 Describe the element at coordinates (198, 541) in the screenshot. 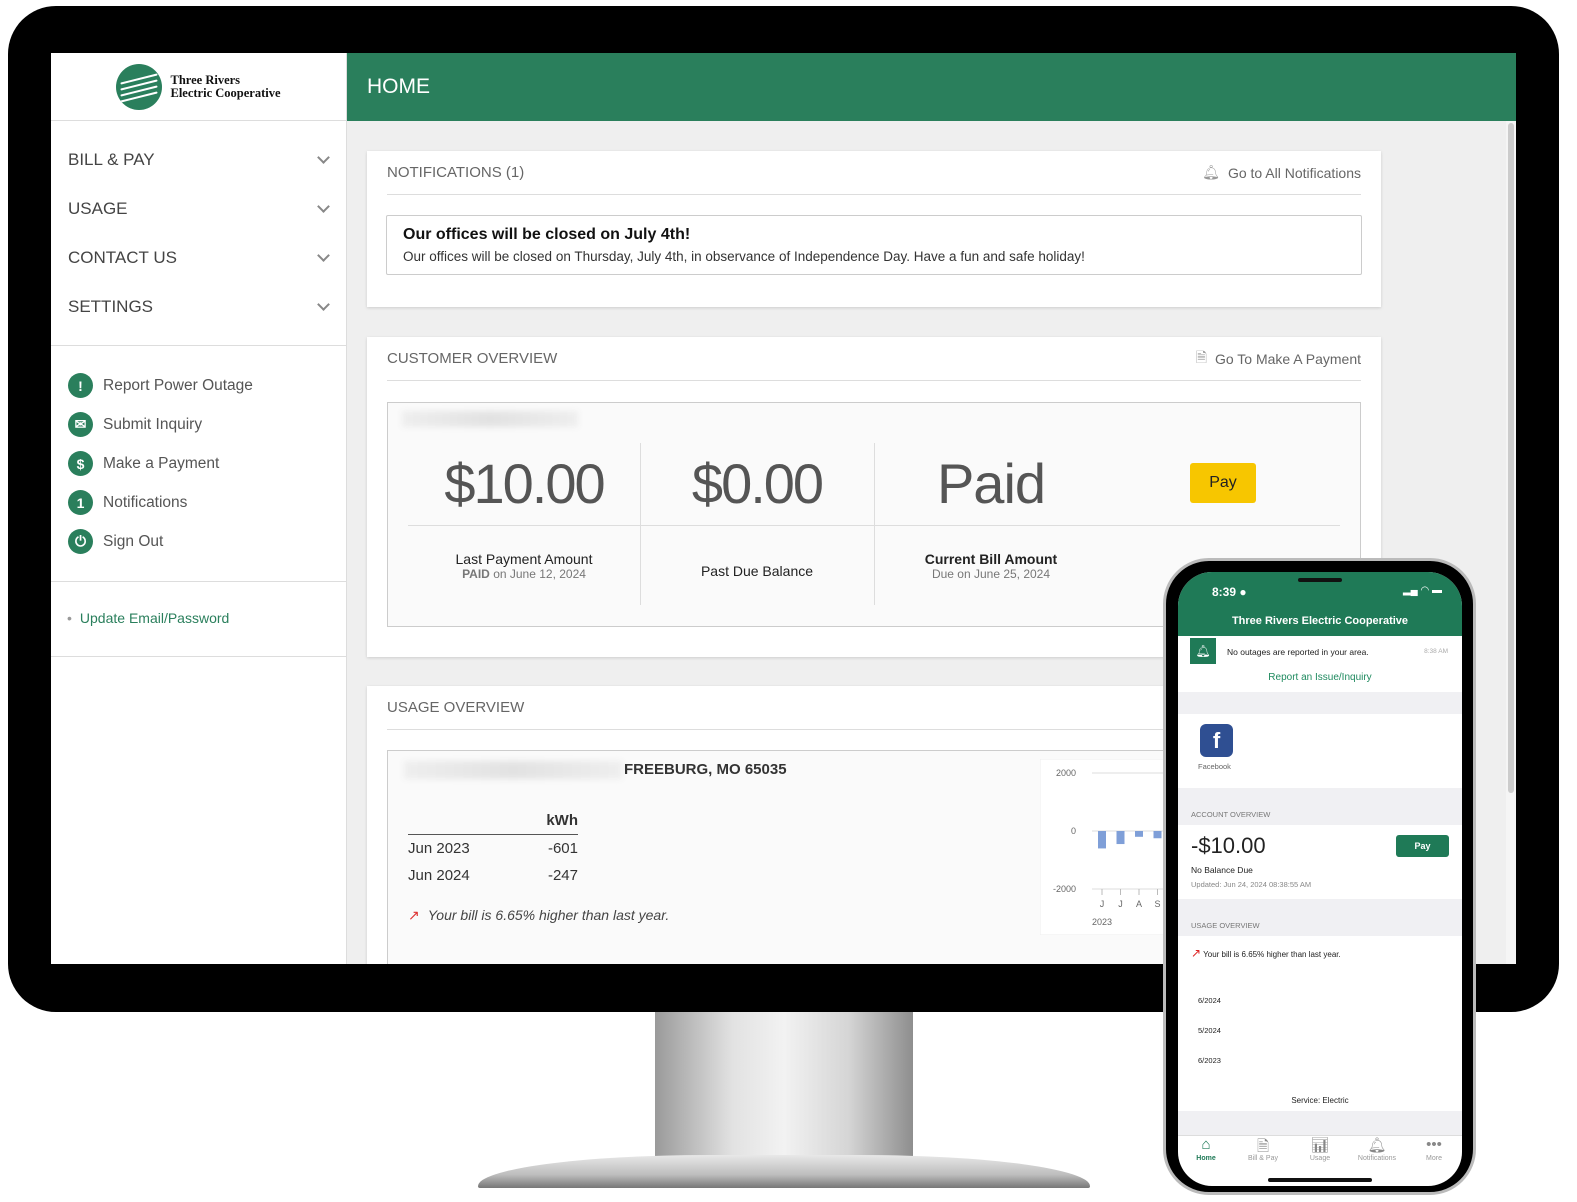

I see `sign-out-link: ⏻ Sign Out` at that location.